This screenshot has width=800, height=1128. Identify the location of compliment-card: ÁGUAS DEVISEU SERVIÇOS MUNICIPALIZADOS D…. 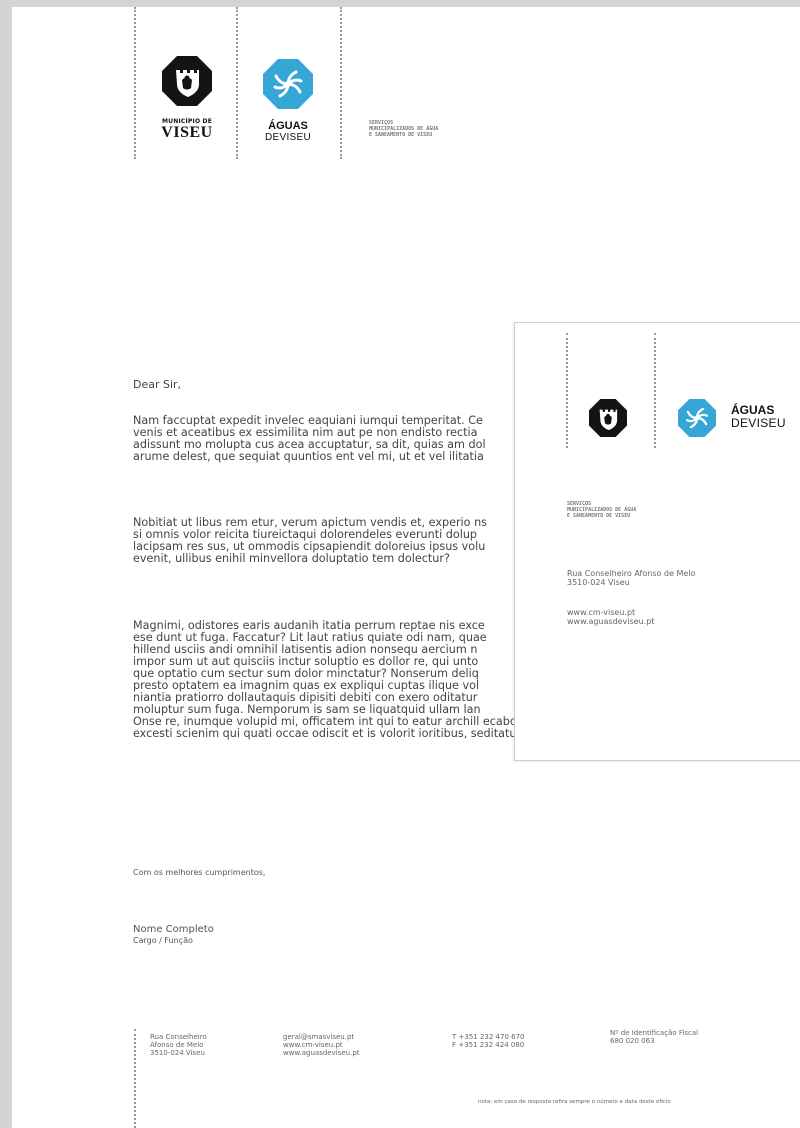
(657, 541).